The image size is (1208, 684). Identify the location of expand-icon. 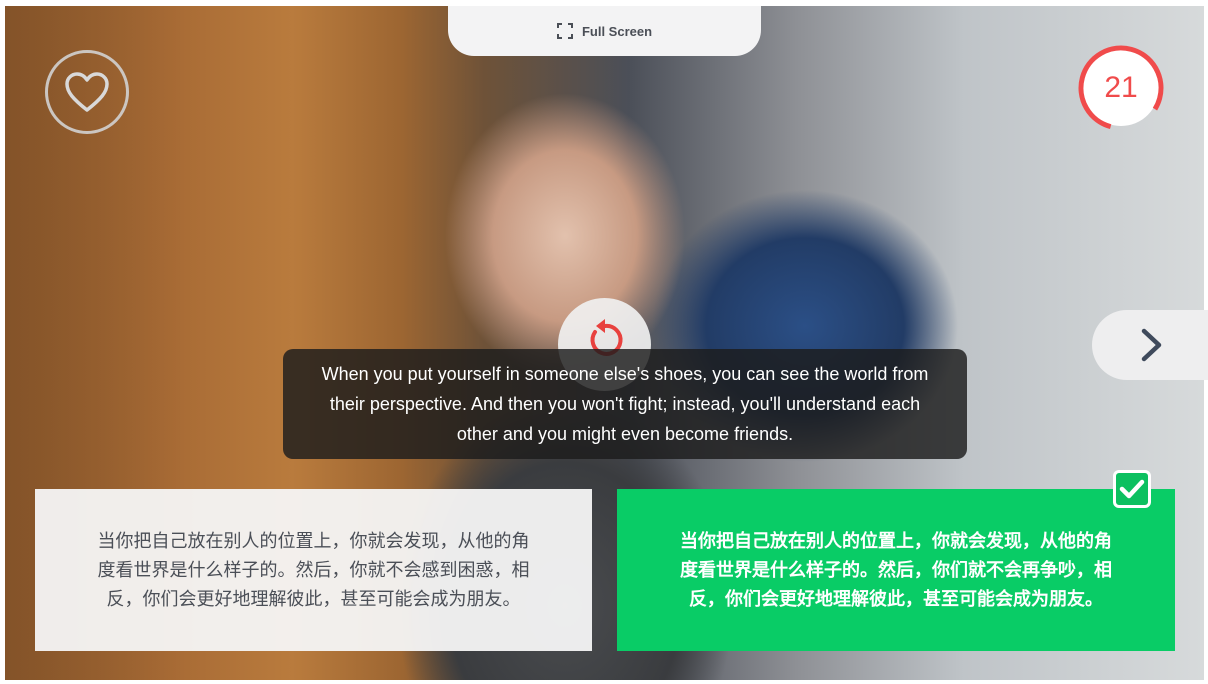
(564, 31).